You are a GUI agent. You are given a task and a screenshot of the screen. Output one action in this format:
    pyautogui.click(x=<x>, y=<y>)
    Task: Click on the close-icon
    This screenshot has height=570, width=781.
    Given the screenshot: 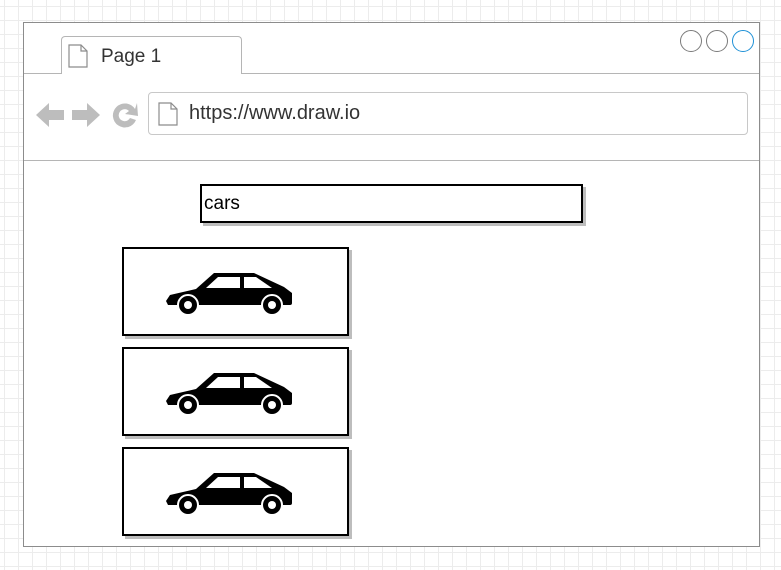 What is the action you would take?
    pyautogui.click(x=743, y=41)
    